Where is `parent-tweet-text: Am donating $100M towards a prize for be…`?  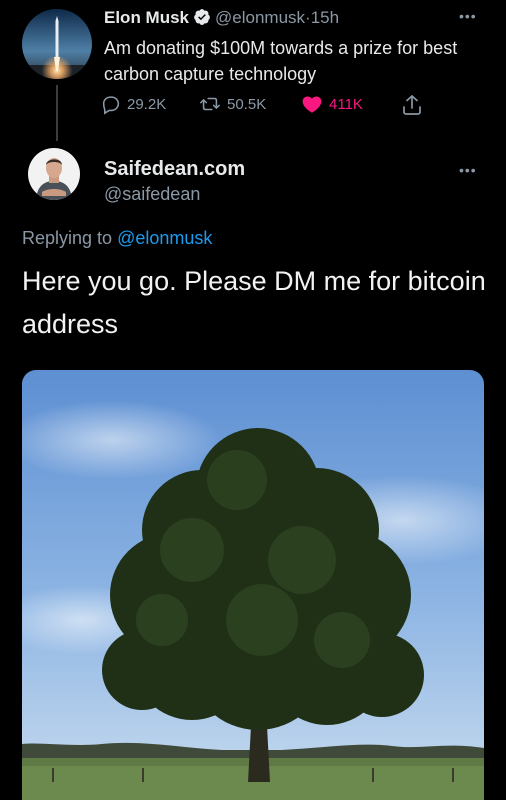
parent-tweet-text: Am donating $100M towards a prize for be… is located at coordinates (281, 61).